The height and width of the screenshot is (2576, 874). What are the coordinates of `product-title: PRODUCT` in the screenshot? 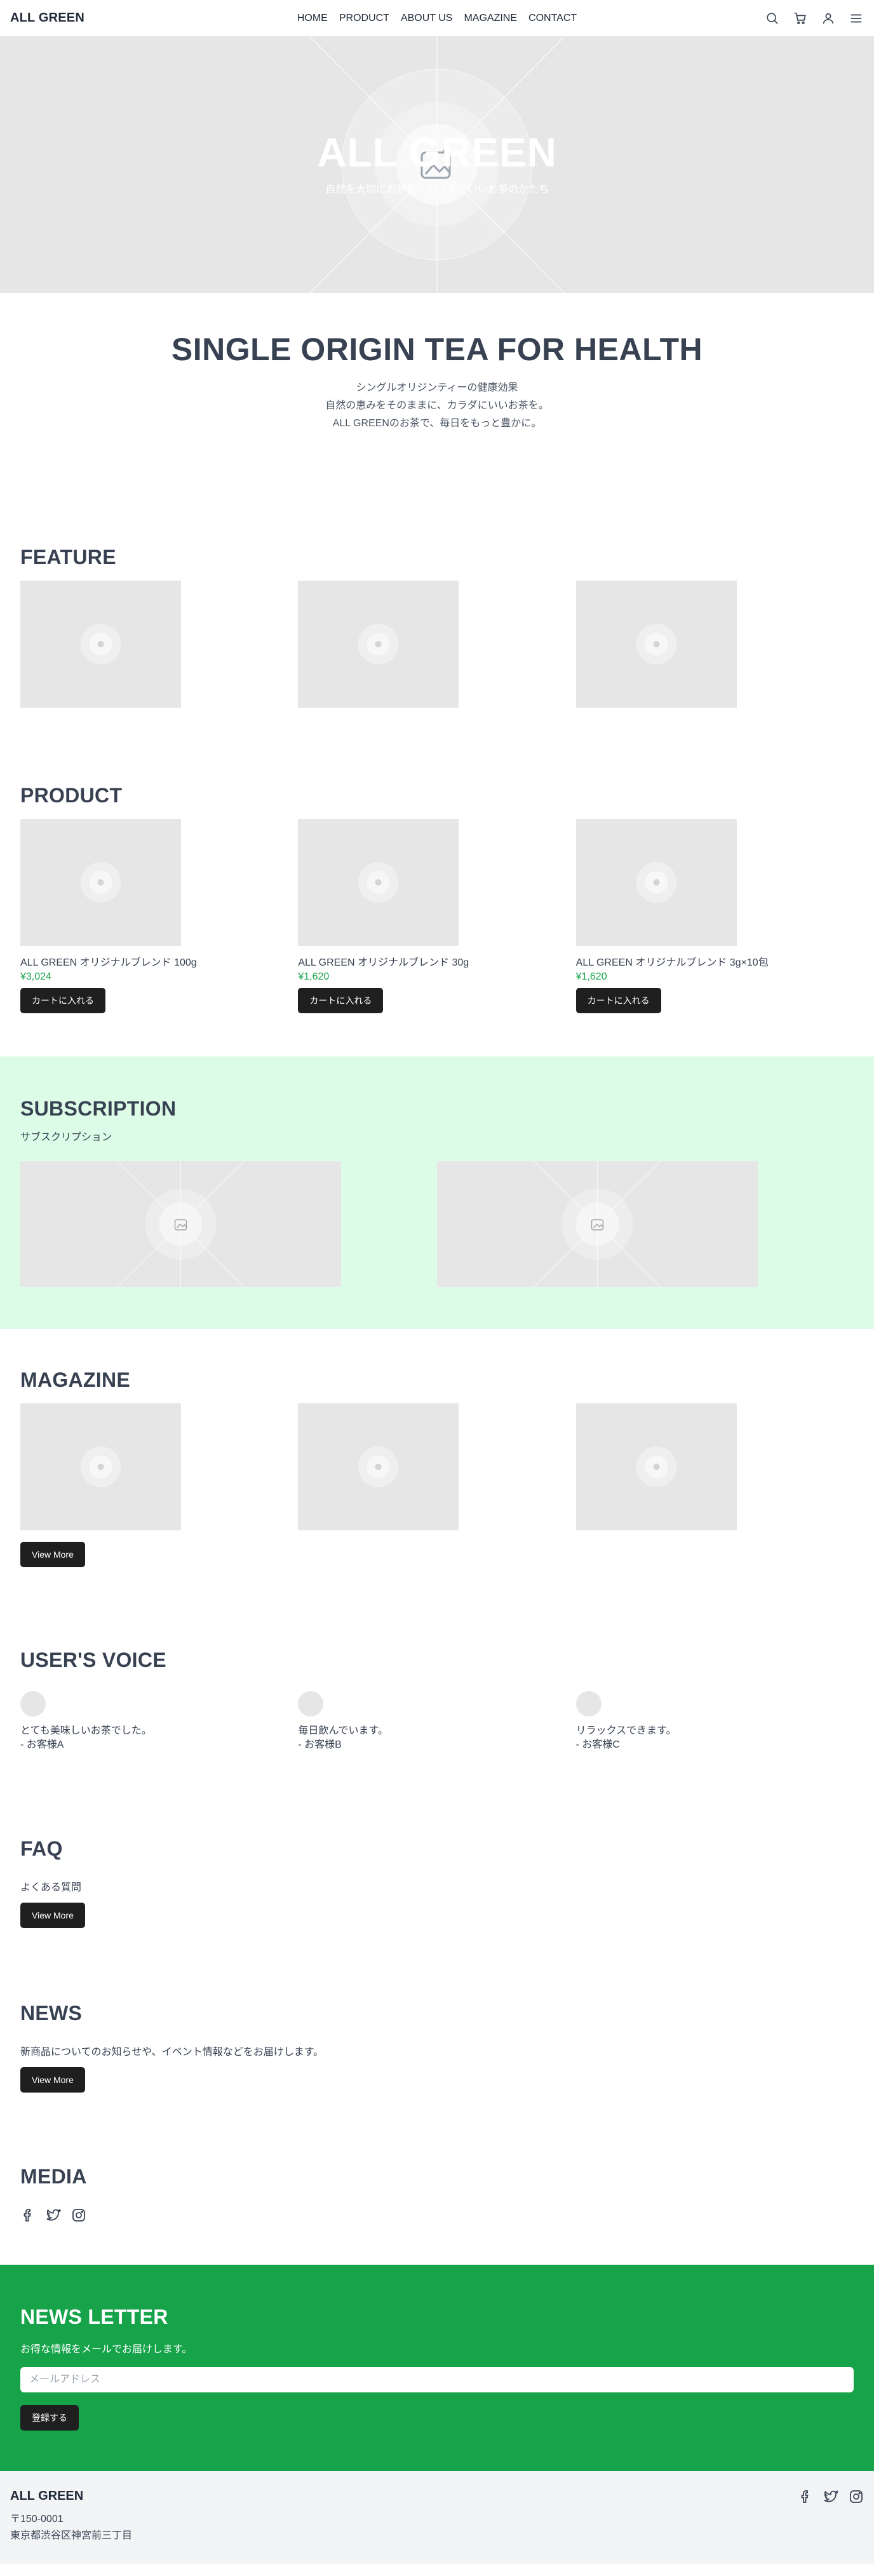 It's located at (71, 795).